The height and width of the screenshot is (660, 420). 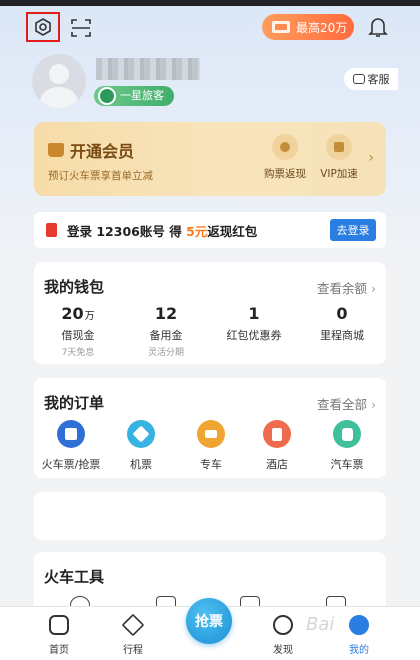 I want to click on wallet-label: 备用金, so click(x=166, y=335).